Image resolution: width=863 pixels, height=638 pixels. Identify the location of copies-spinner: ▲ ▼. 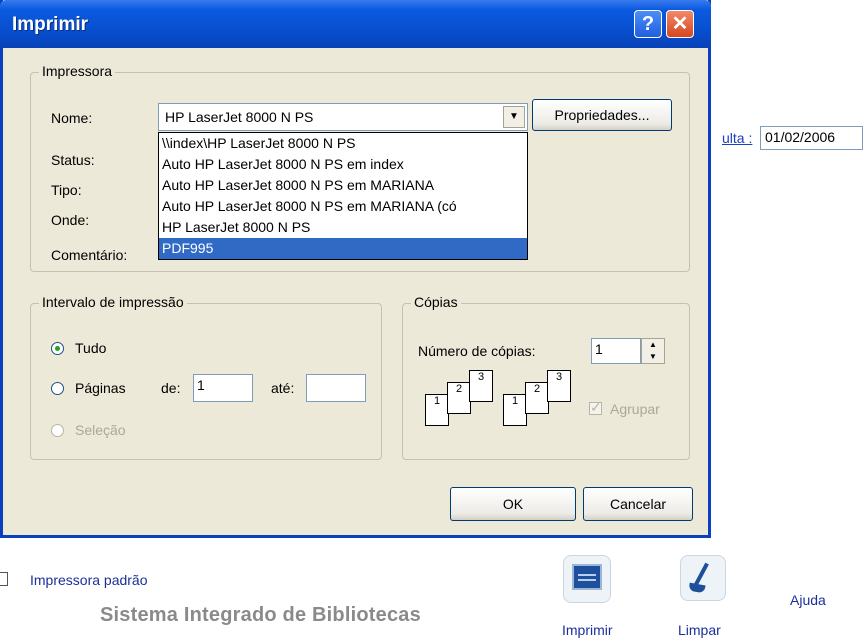
(653, 351).